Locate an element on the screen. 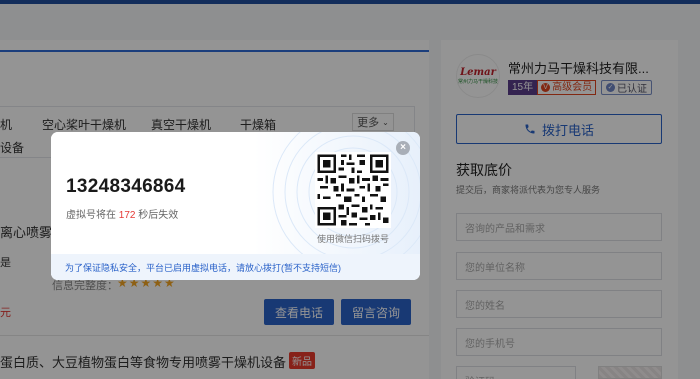 The image size is (700, 379). expire-note: 虚拟号将在 172 秒后失效 is located at coordinates (122, 213).